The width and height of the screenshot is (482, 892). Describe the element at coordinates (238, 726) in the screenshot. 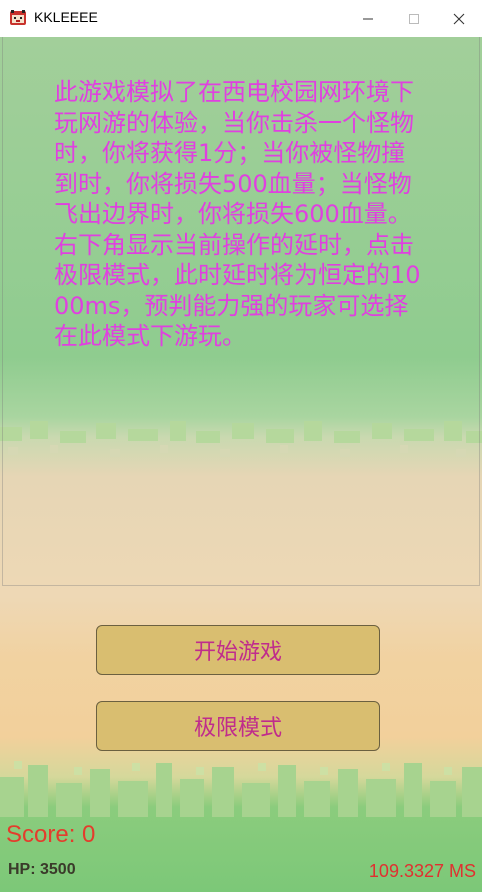

I see `extreme-mode-button: 极限模式` at that location.